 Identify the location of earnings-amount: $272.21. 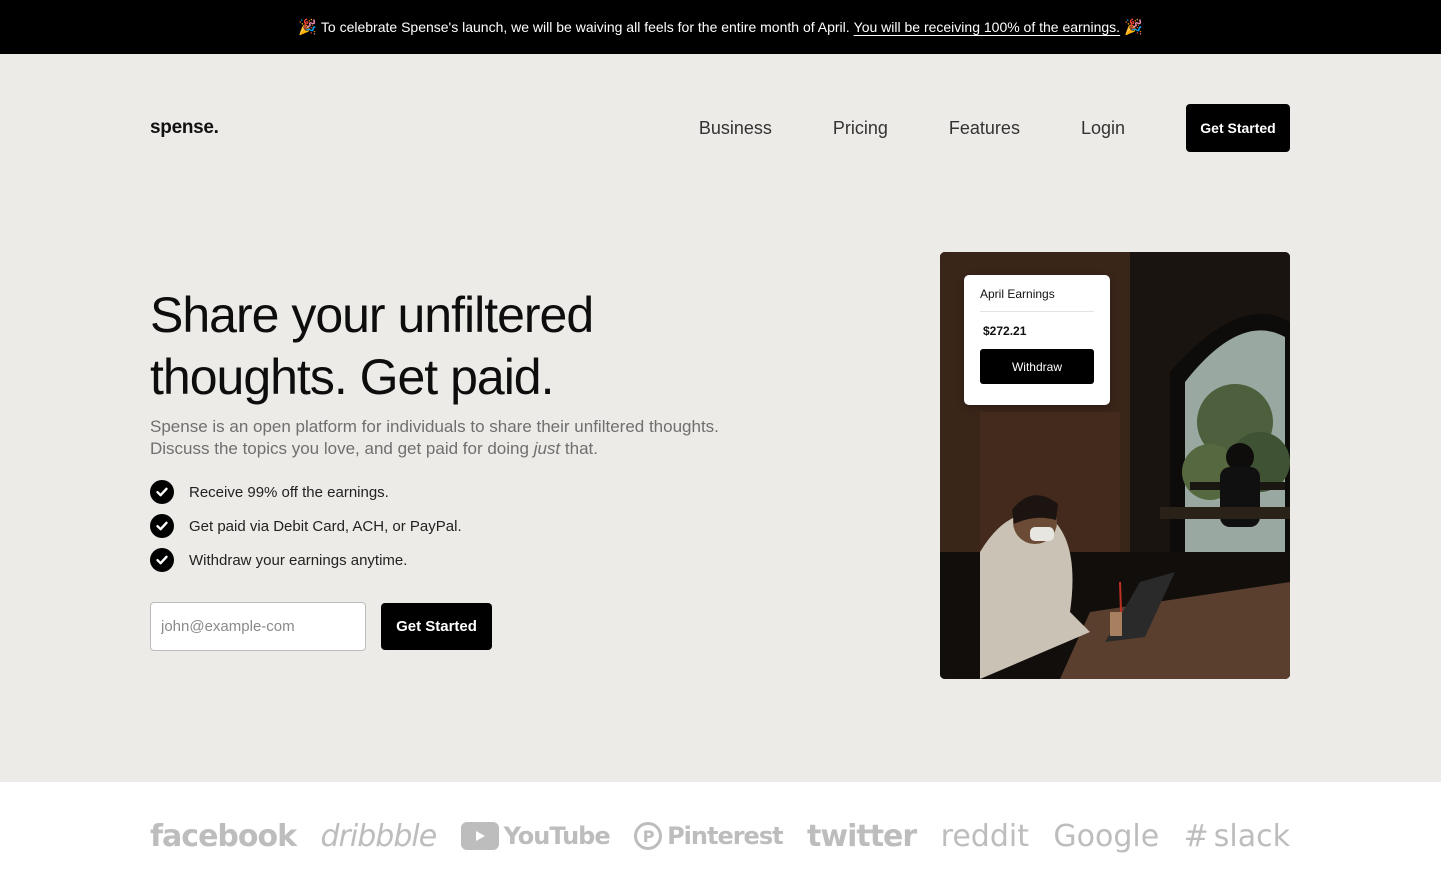
(1005, 331).